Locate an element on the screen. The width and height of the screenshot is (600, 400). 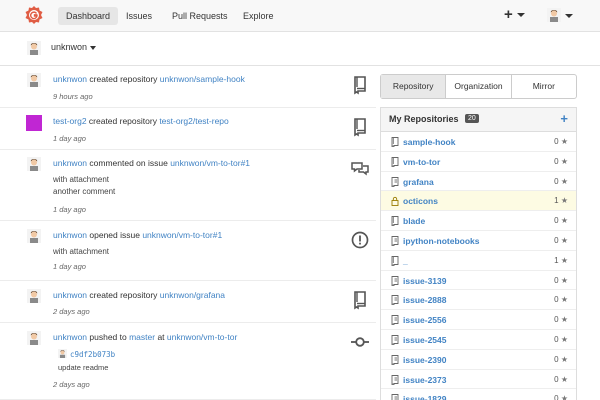
repo-row: sample-hook 0 ★ is located at coordinates (478, 142).